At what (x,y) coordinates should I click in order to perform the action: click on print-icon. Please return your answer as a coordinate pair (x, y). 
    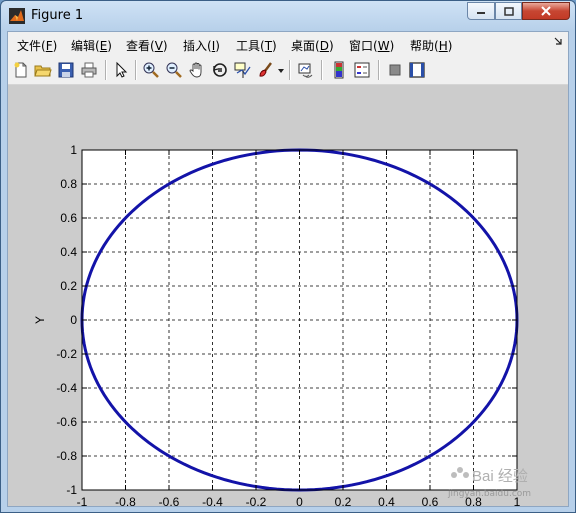
    Looking at the image, I should click on (89, 70).